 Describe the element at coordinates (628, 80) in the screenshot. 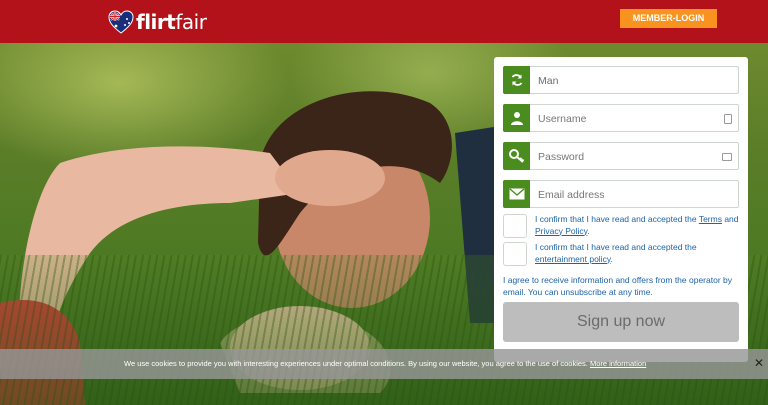

I see `gender-value` at that location.